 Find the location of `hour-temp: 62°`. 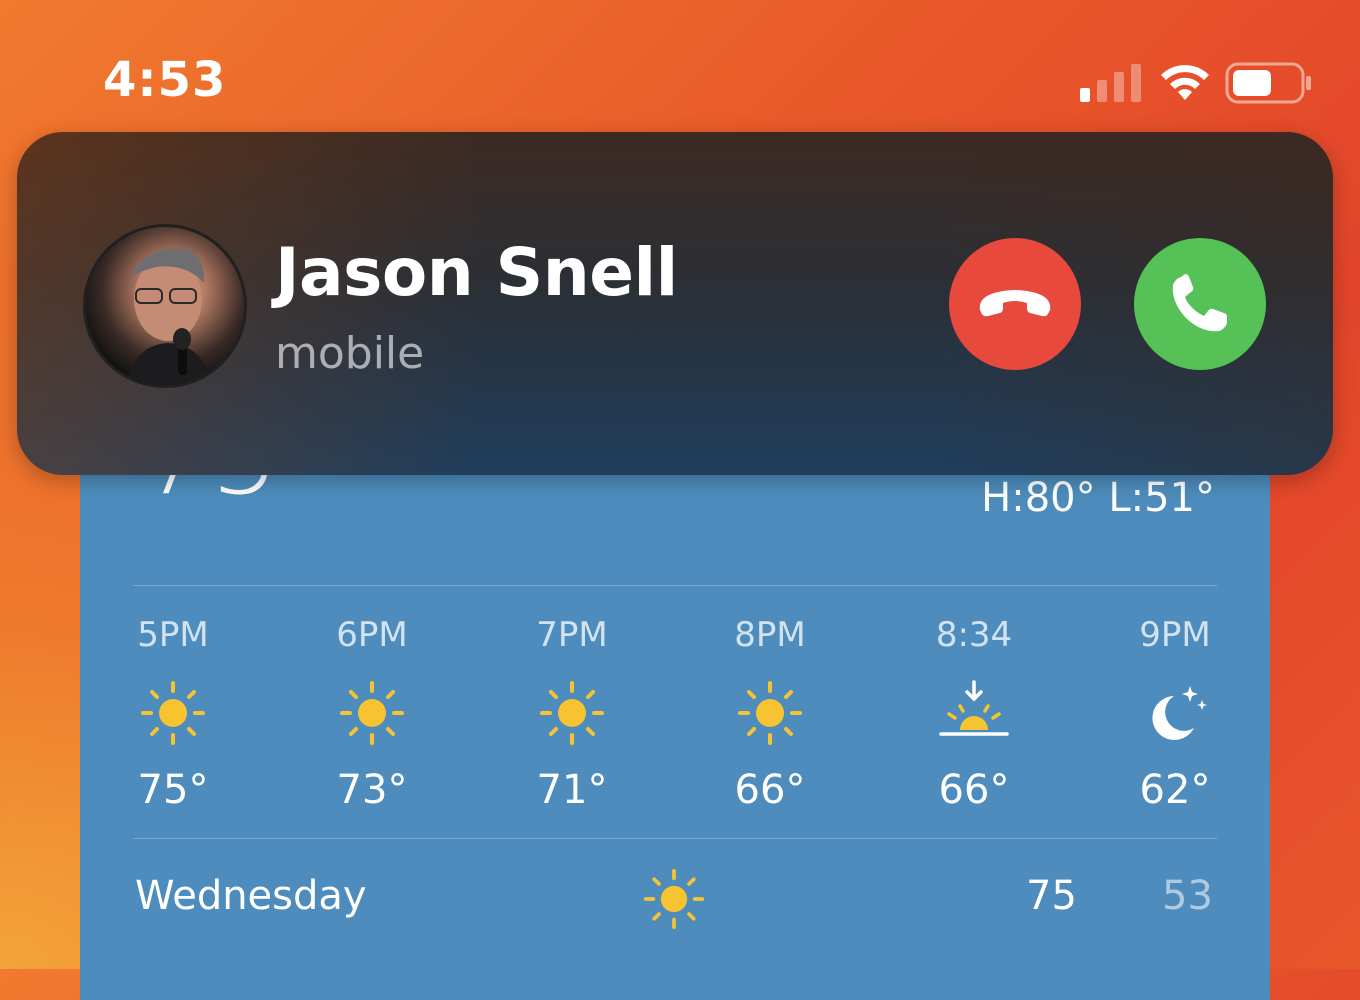

hour-temp: 62° is located at coordinates (1175, 790).